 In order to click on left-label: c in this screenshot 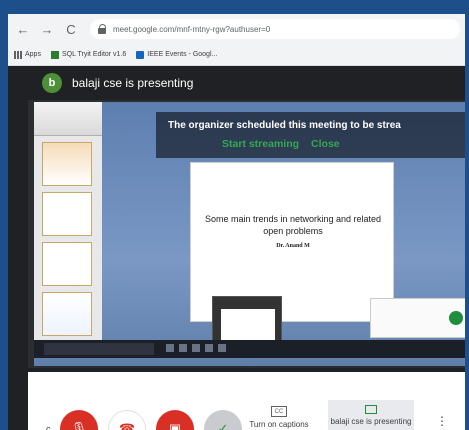, I will do `click(48, 427)`.